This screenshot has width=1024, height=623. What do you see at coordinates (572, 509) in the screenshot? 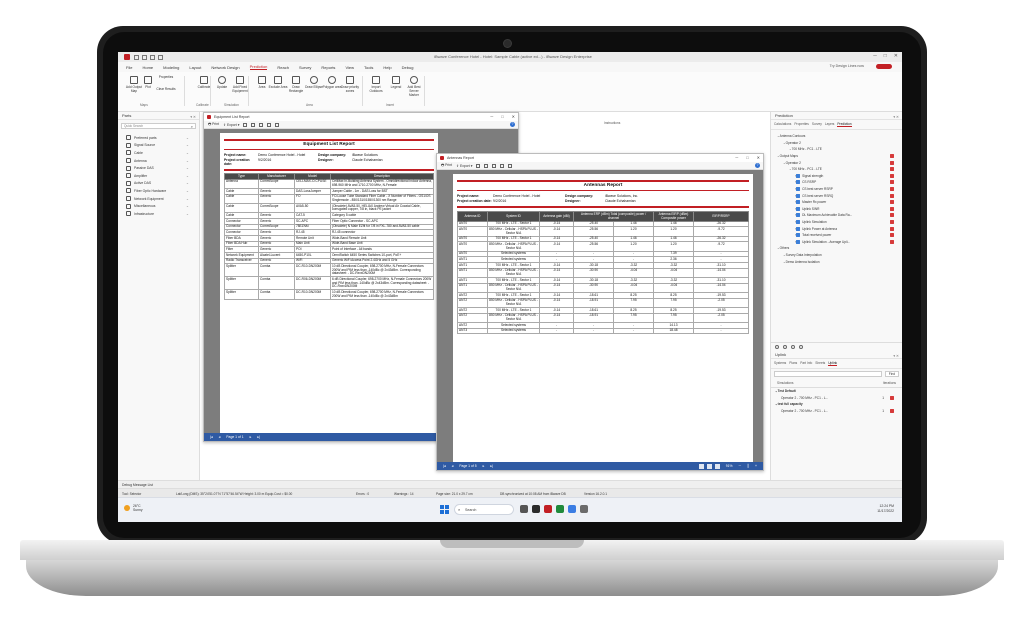
I see `browser-icon` at bounding box center [572, 509].